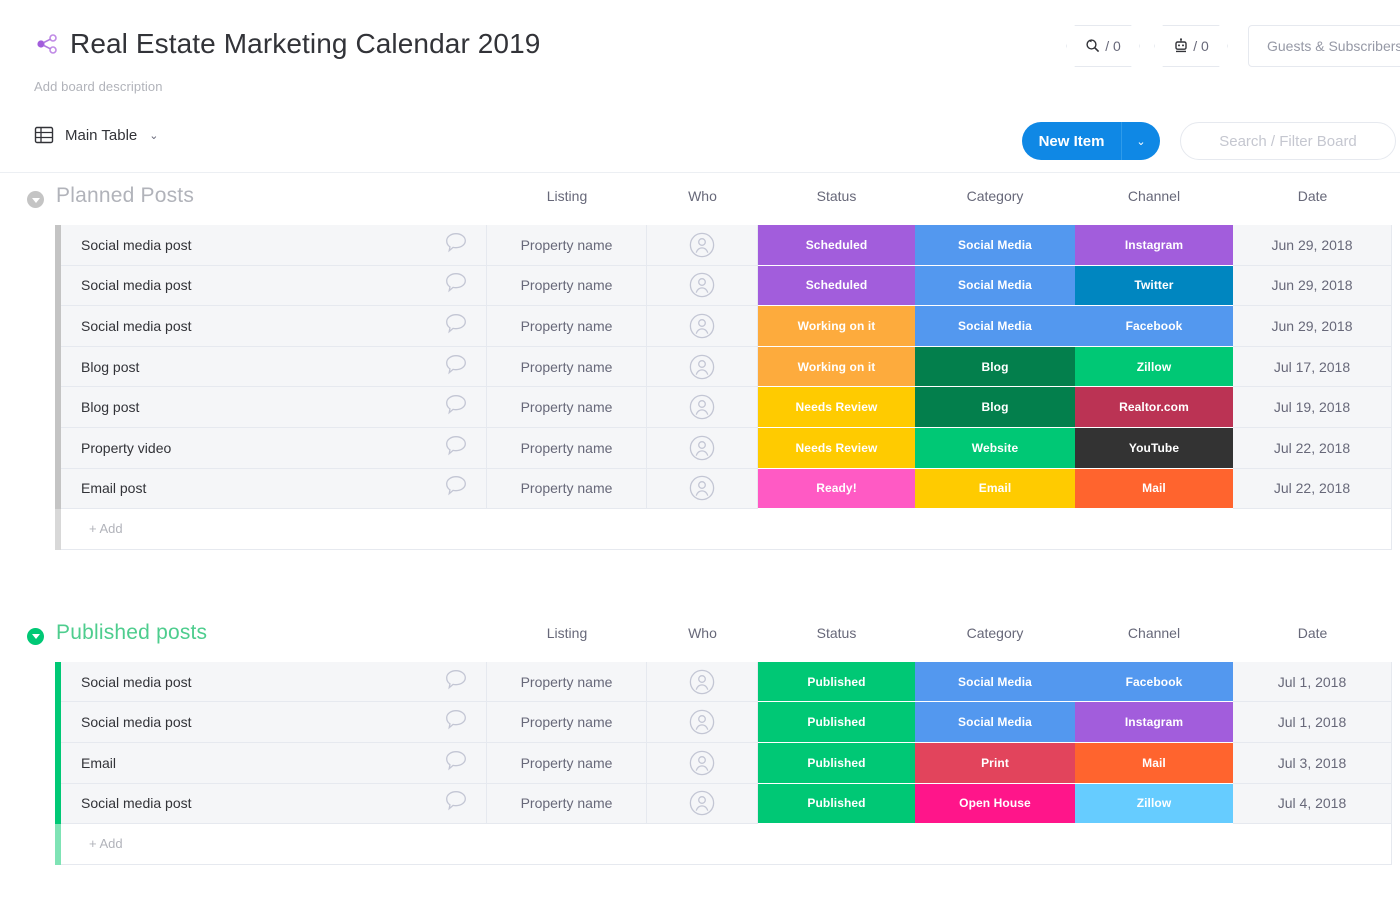 Image resolution: width=1400 pixels, height=900 pixels. What do you see at coordinates (1154, 286) in the screenshot?
I see `row-channel-cell: Twitter` at bounding box center [1154, 286].